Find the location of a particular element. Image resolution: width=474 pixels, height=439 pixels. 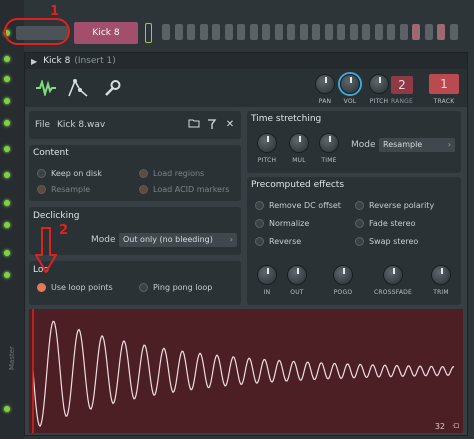

file-label: File is located at coordinates (43, 125).